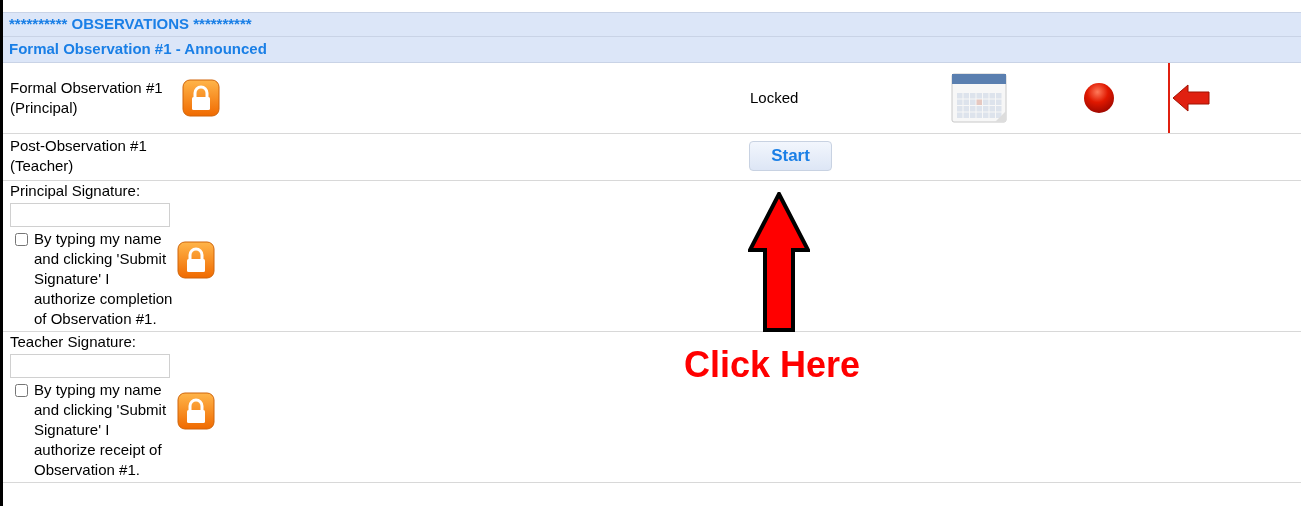  I want to click on agreement-text: By typing my name and clicking 'Submit Signature' I authorize receipt of Observation #1., so click(101, 430).